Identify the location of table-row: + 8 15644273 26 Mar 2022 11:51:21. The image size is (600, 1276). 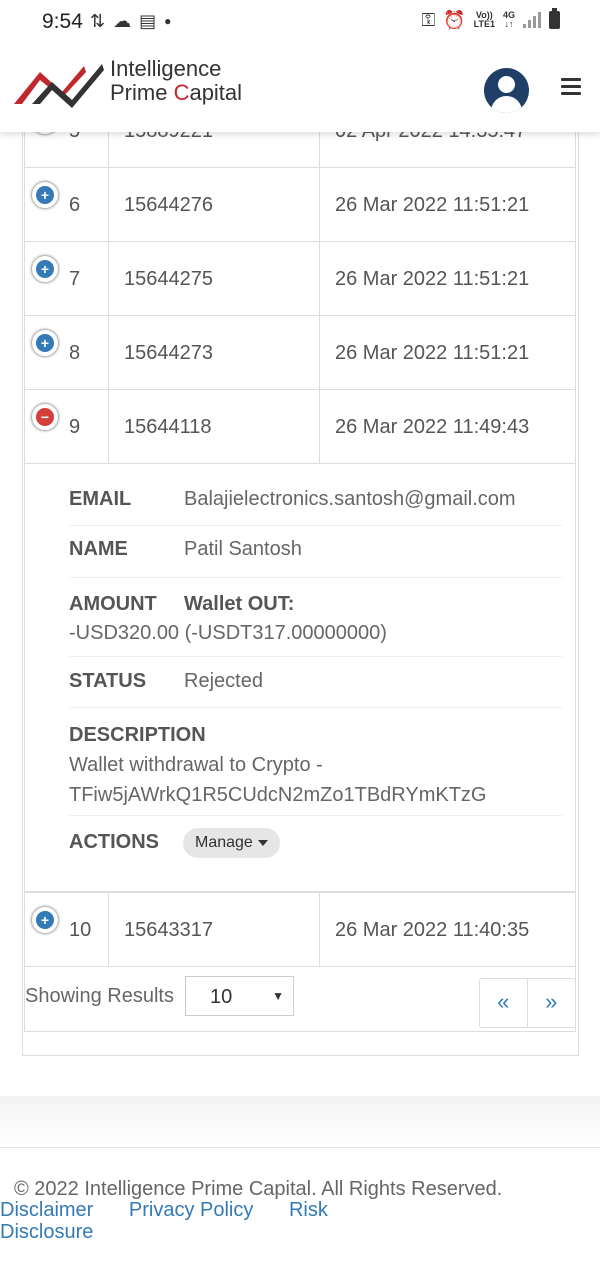
(300, 353).